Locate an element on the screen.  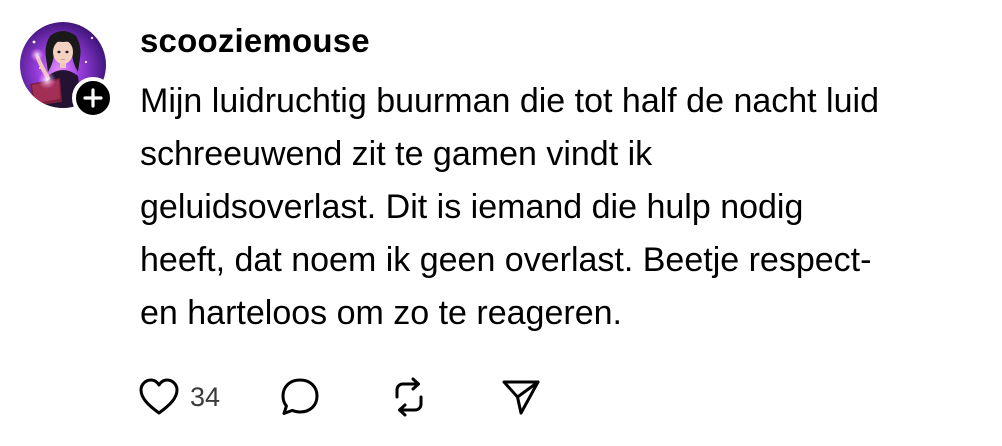
comment-button is located at coordinates (300, 397).